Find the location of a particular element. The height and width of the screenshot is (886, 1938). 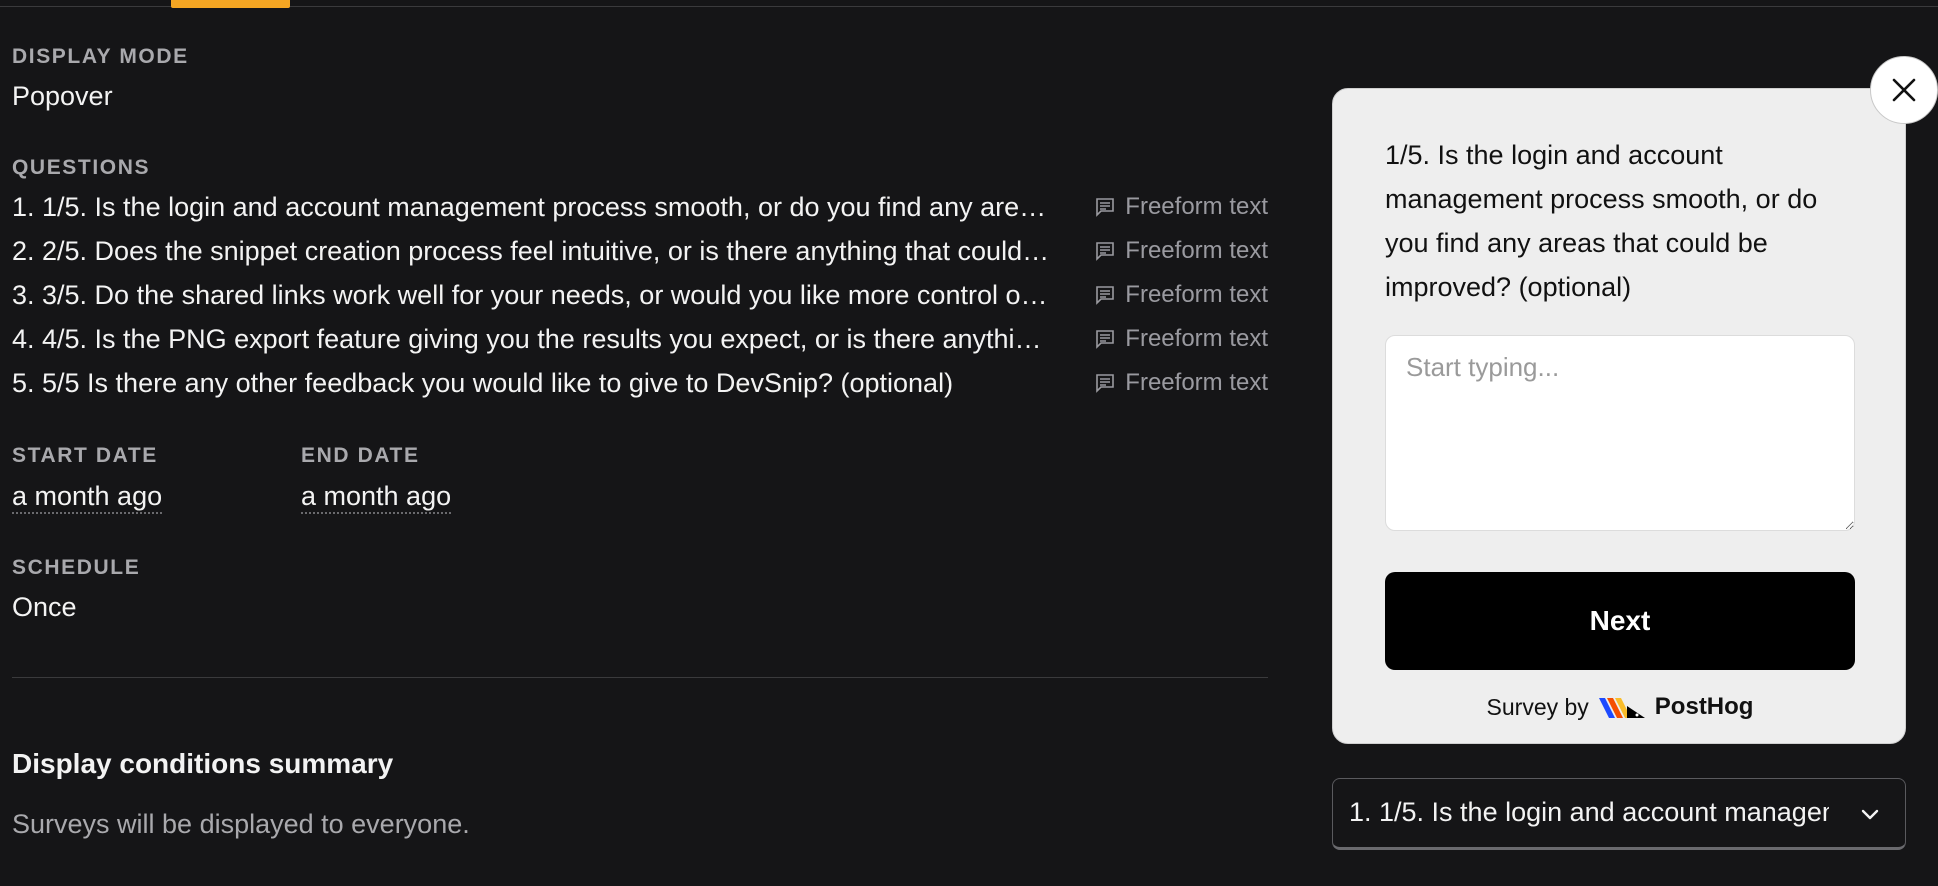

end-date-label: END DATE is located at coordinates (360, 455).